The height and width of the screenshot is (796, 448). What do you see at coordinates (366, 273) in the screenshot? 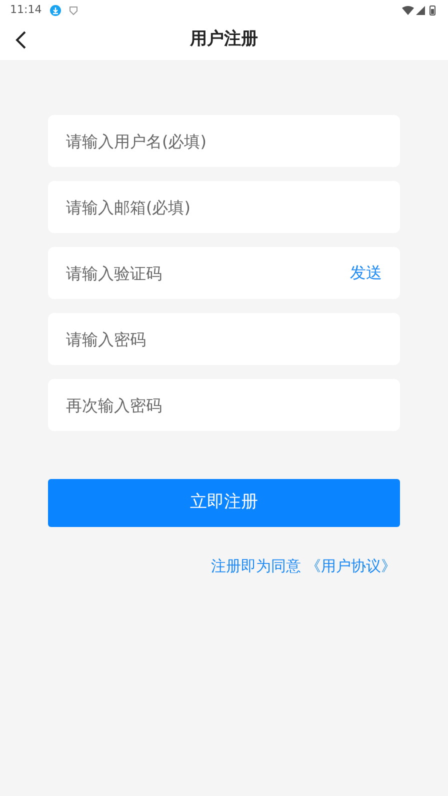
I see `send-button: 发送` at bounding box center [366, 273].